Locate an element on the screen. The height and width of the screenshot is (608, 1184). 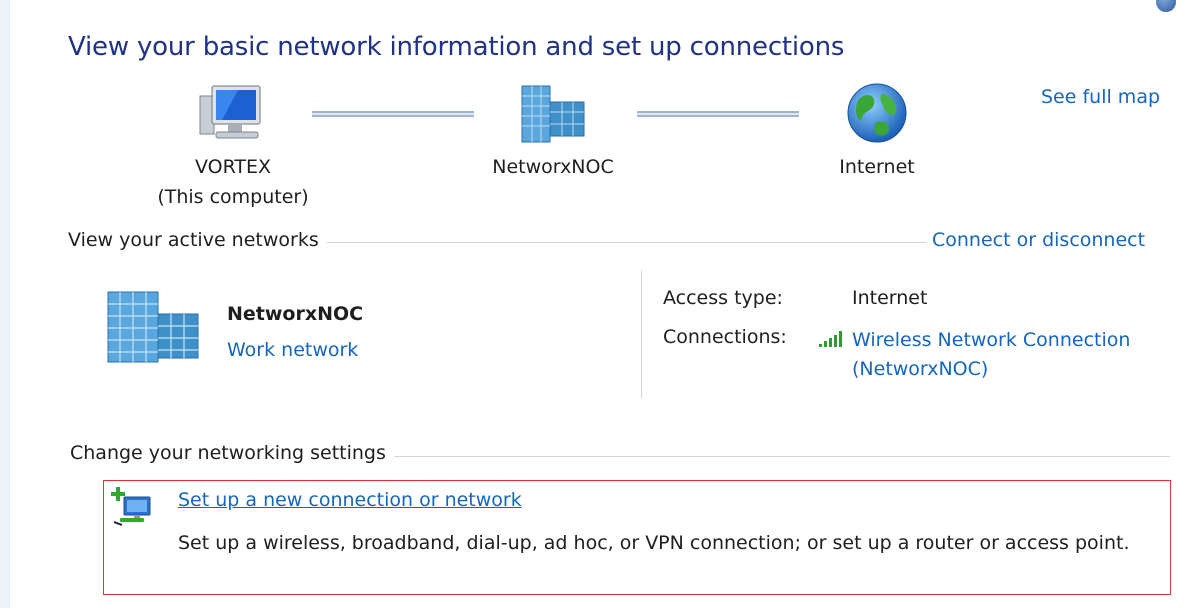
wireless-signal-icon is located at coordinates (832, 339).